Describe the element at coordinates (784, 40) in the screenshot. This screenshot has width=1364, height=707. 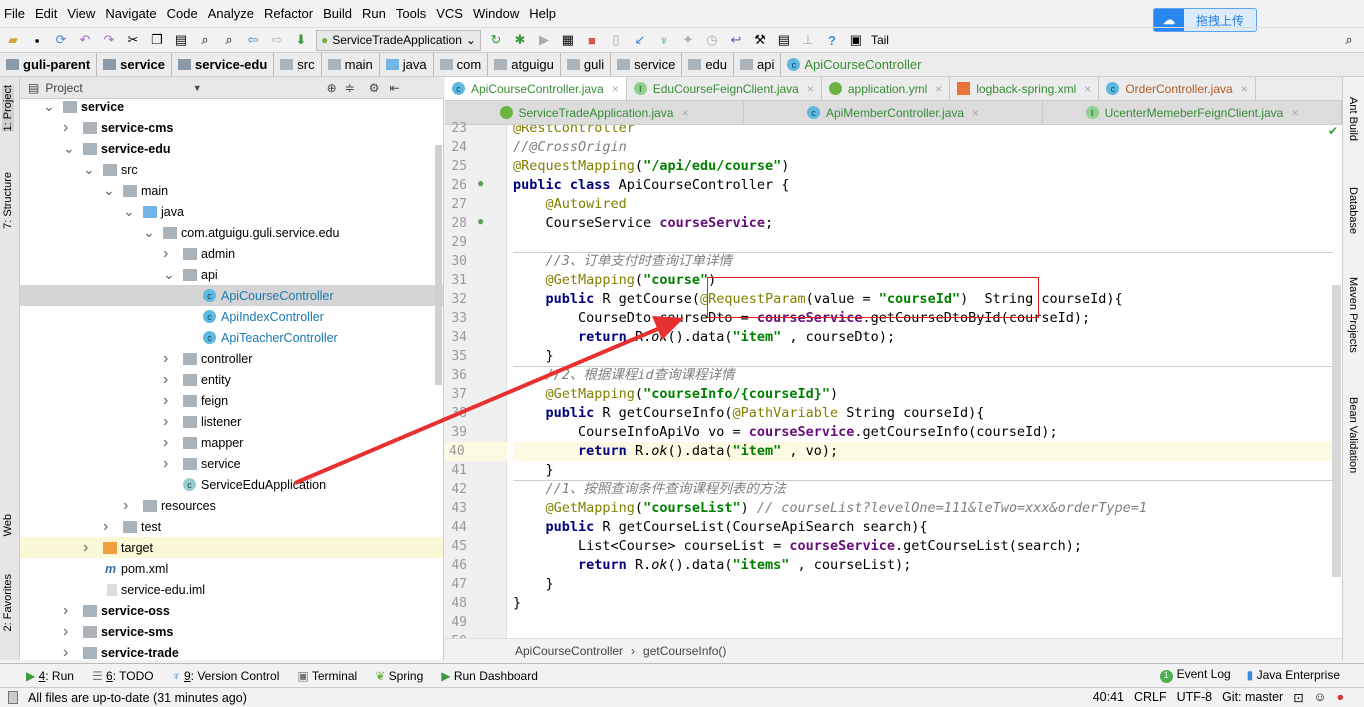
I see `structure-icon: ▤` at that location.